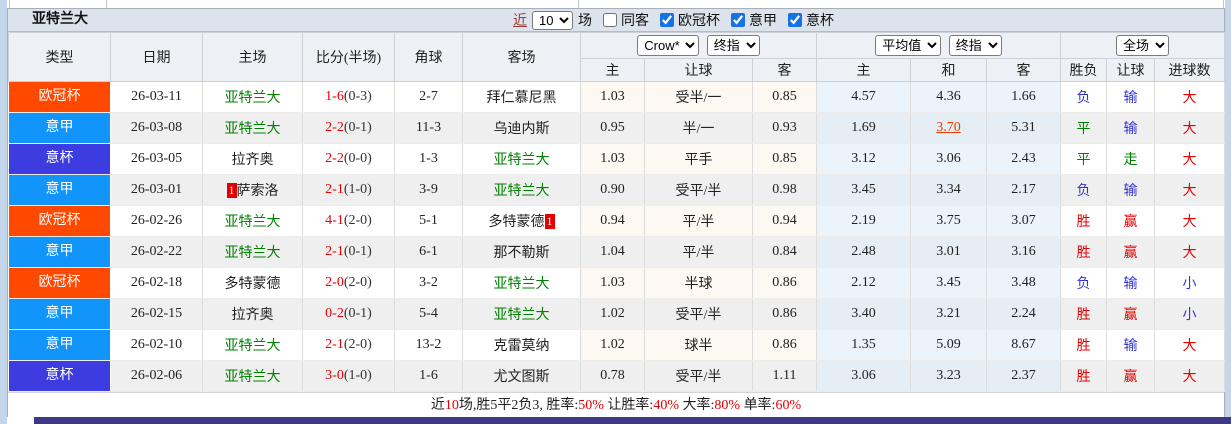 Image resolution: width=1231 pixels, height=424 pixels. I want to click on score-cell: 0-2(0-1), so click(348, 314).